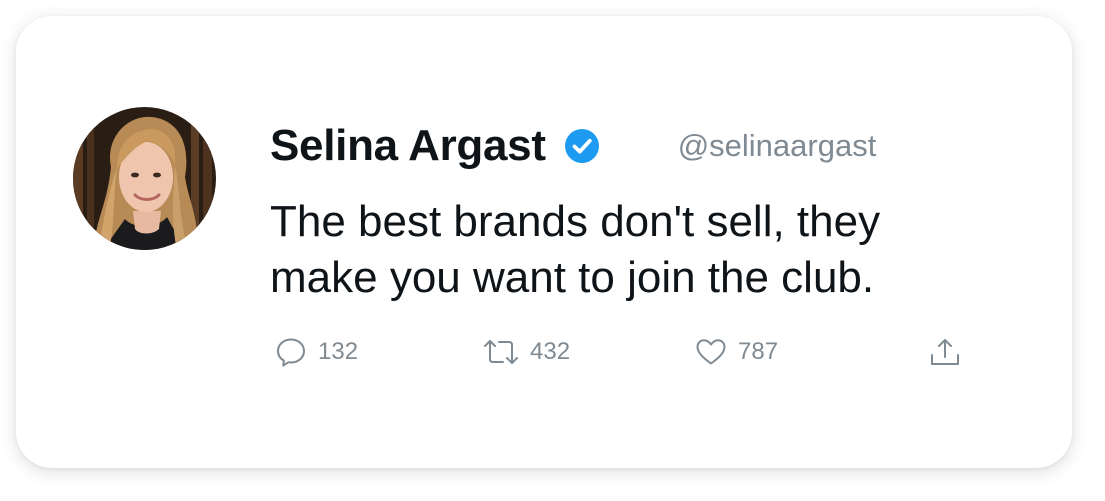  What do you see at coordinates (572, 277) in the screenshot?
I see `tweet-text-line: make you want to join the club.` at bounding box center [572, 277].